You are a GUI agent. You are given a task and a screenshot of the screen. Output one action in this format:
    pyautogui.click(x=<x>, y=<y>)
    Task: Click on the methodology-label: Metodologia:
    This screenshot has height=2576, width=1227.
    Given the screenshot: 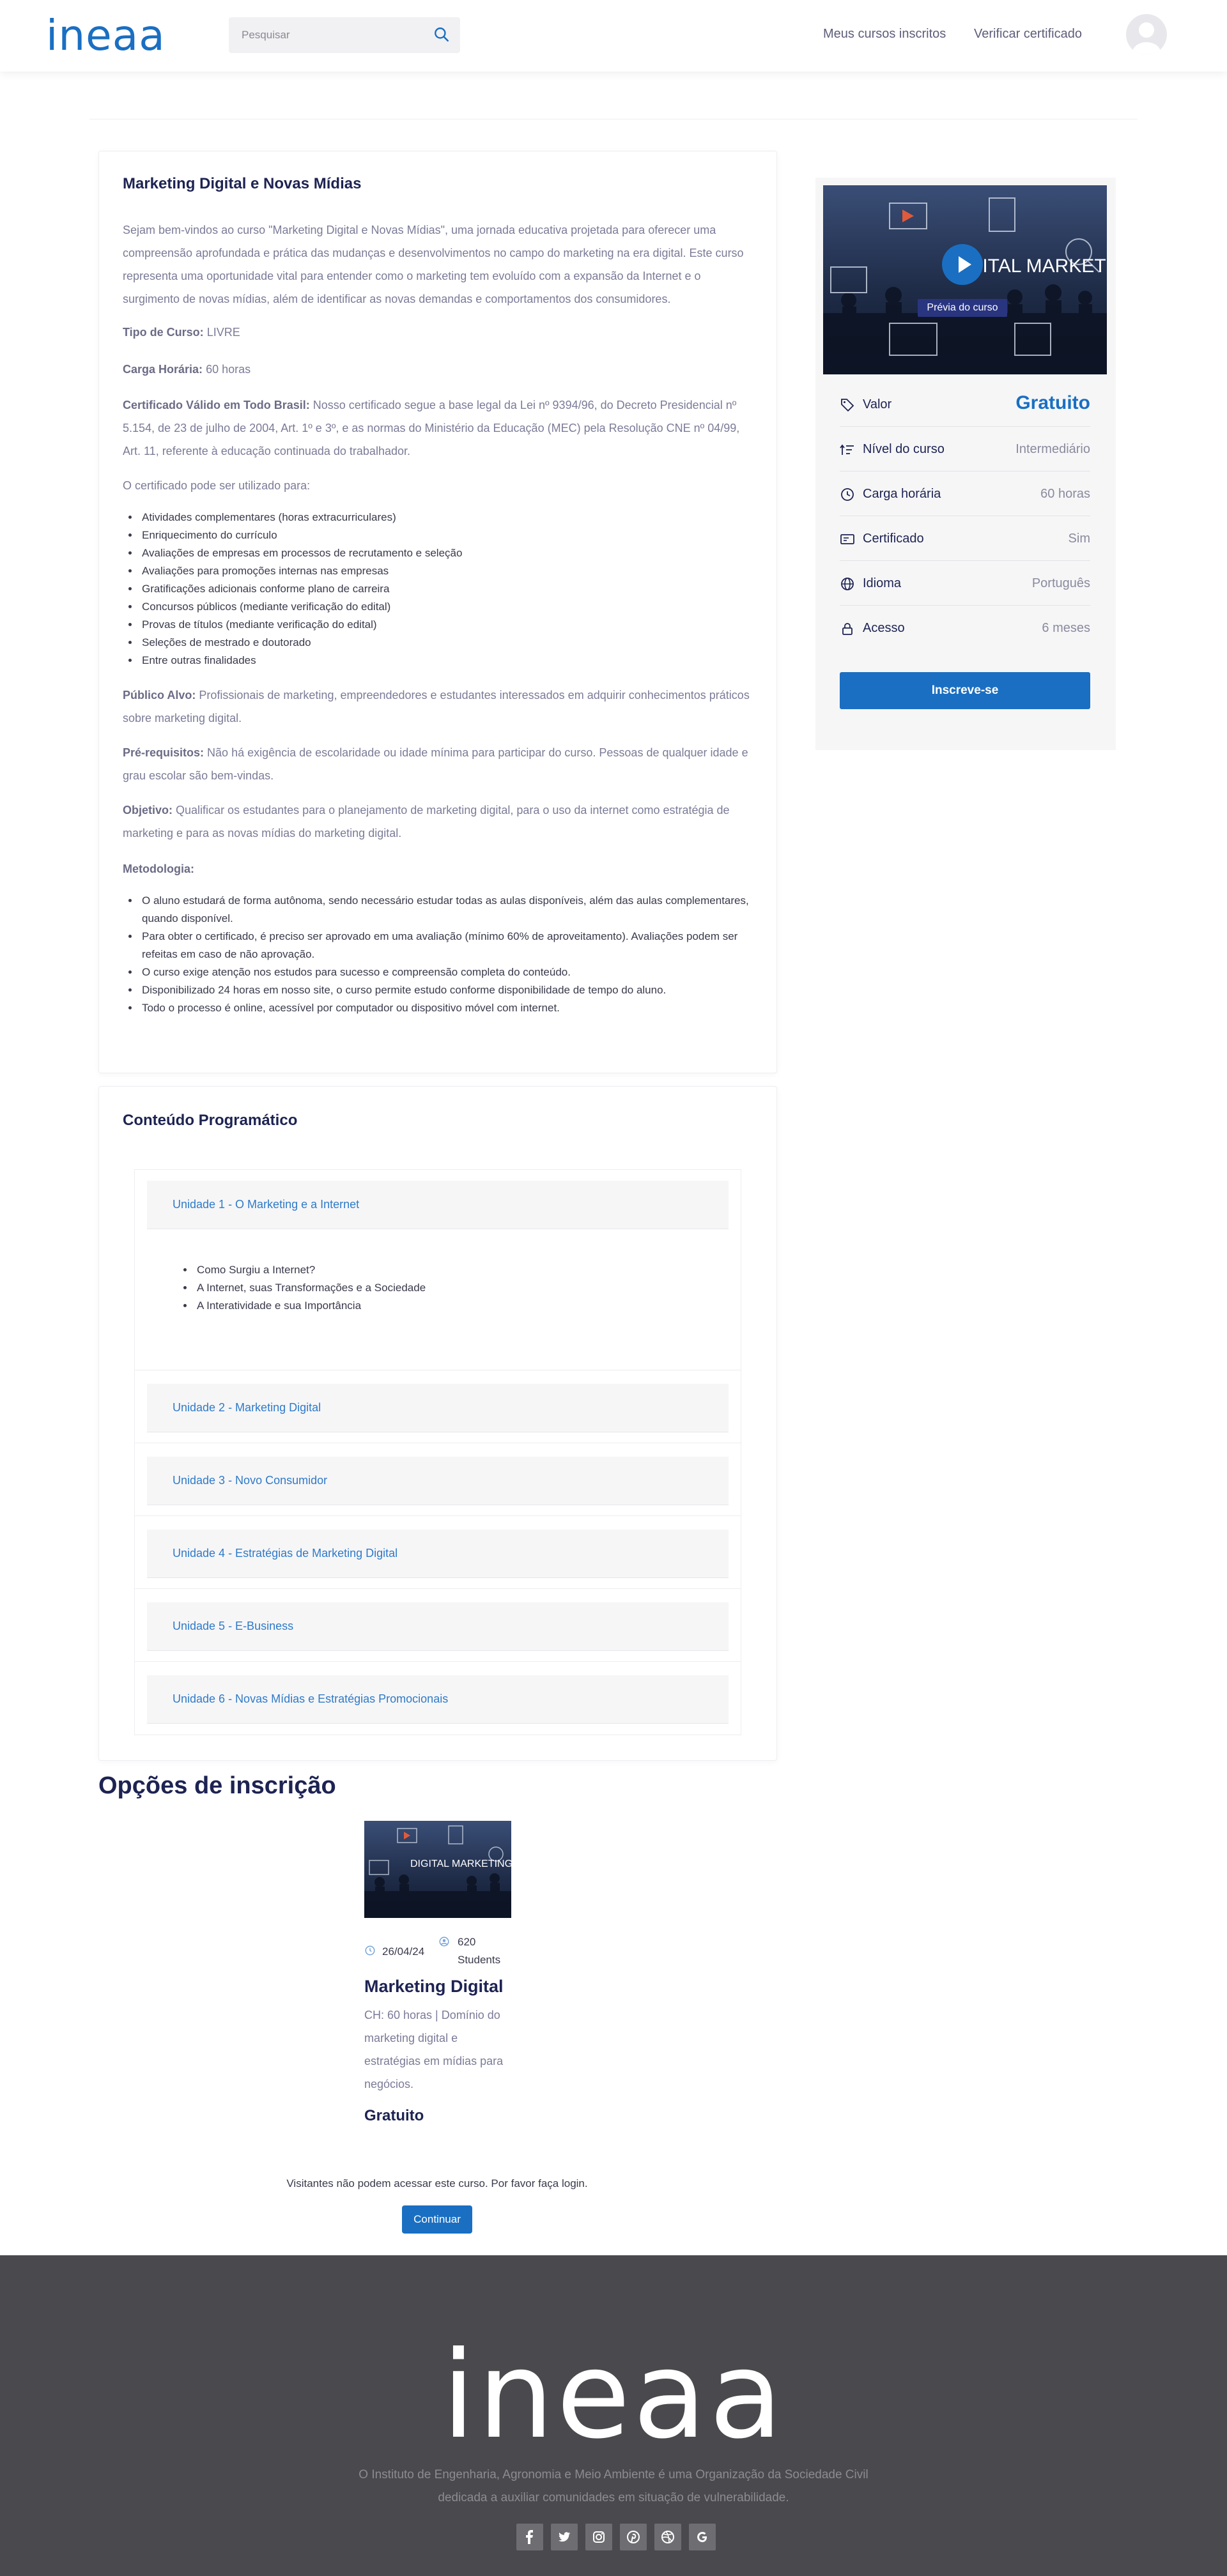 What is the action you would take?
    pyautogui.click(x=158, y=868)
    